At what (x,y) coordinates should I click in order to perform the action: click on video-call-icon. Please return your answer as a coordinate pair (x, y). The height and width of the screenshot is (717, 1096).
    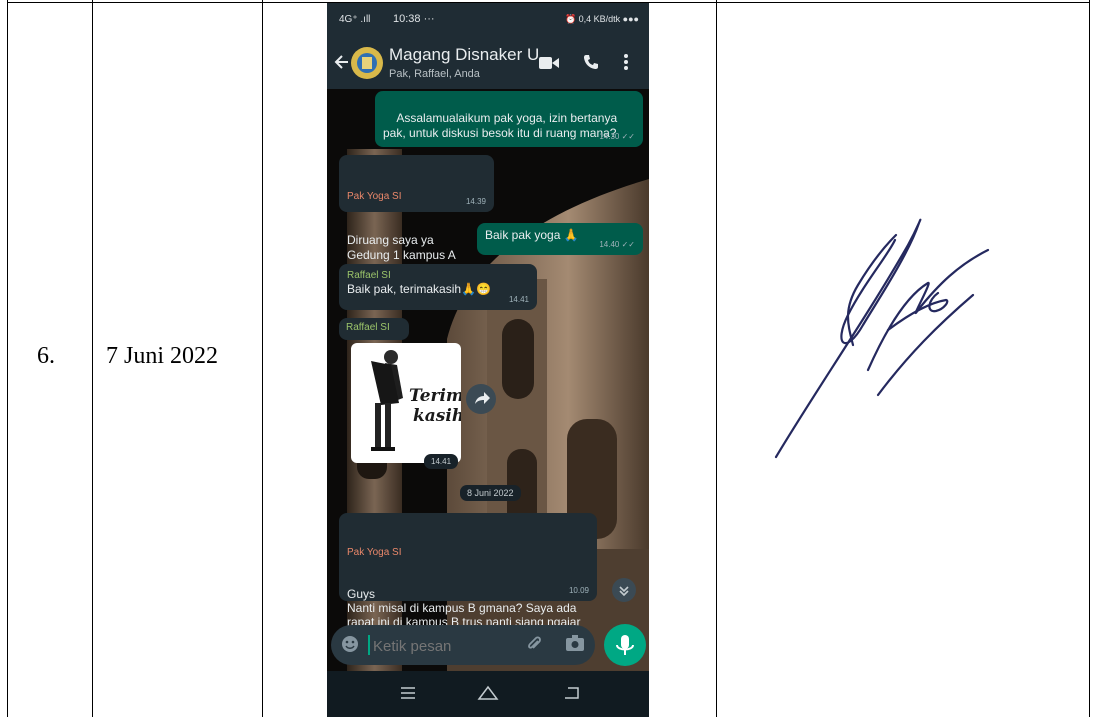
    Looking at the image, I should click on (549, 63).